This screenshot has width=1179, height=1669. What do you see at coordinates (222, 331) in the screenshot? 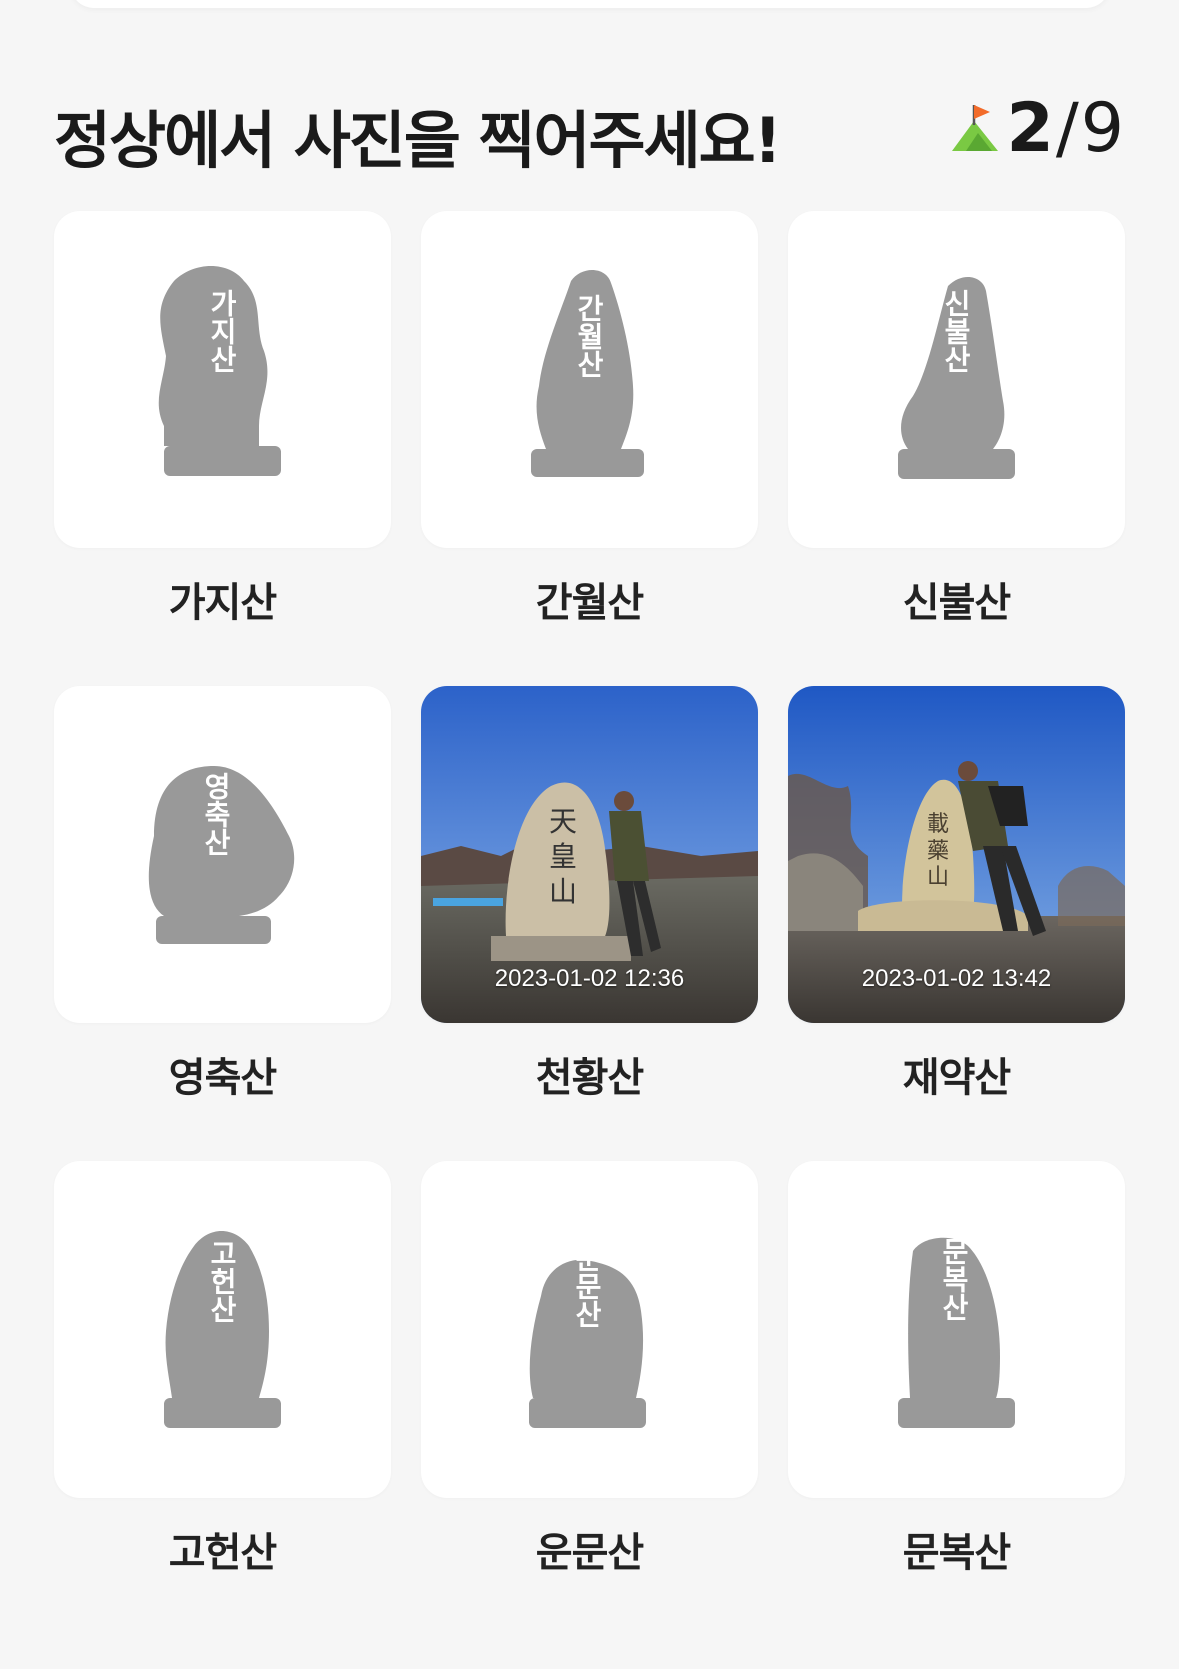
I see `stone-engraving: 가지산` at bounding box center [222, 331].